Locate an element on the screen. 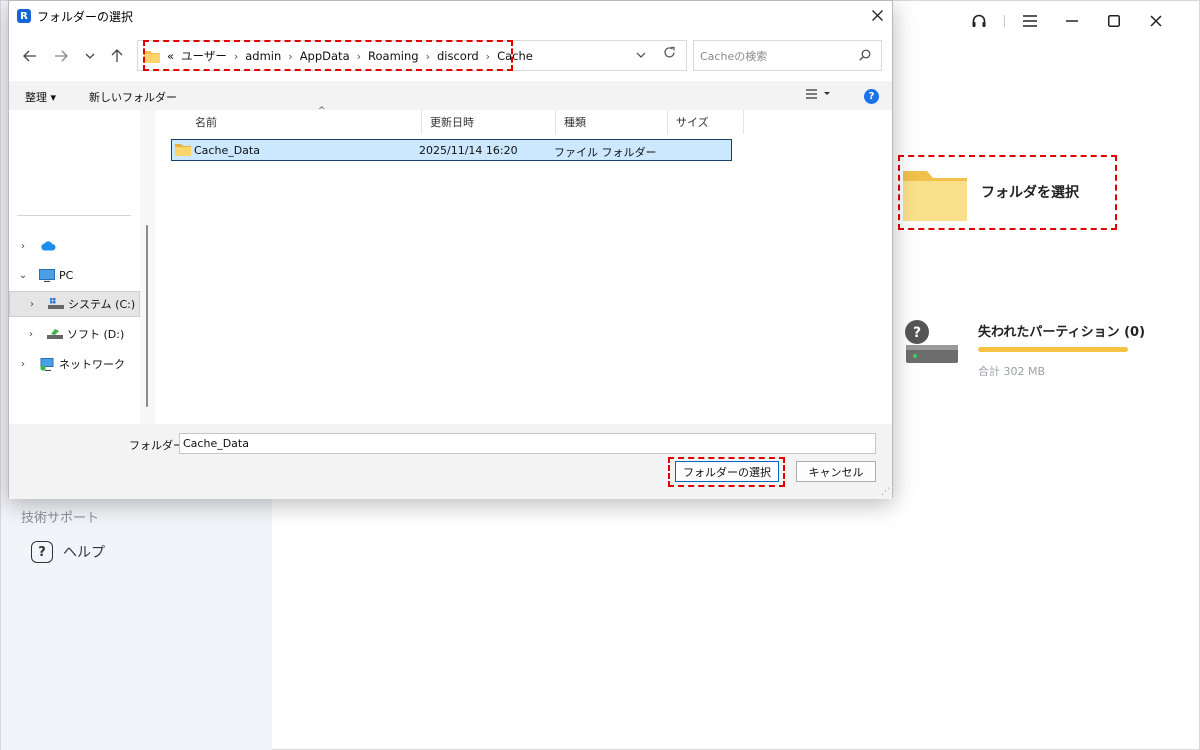 Image resolution: width=1200 pixels, height=750 pixels. up-button is located at coordinates (117, 56).